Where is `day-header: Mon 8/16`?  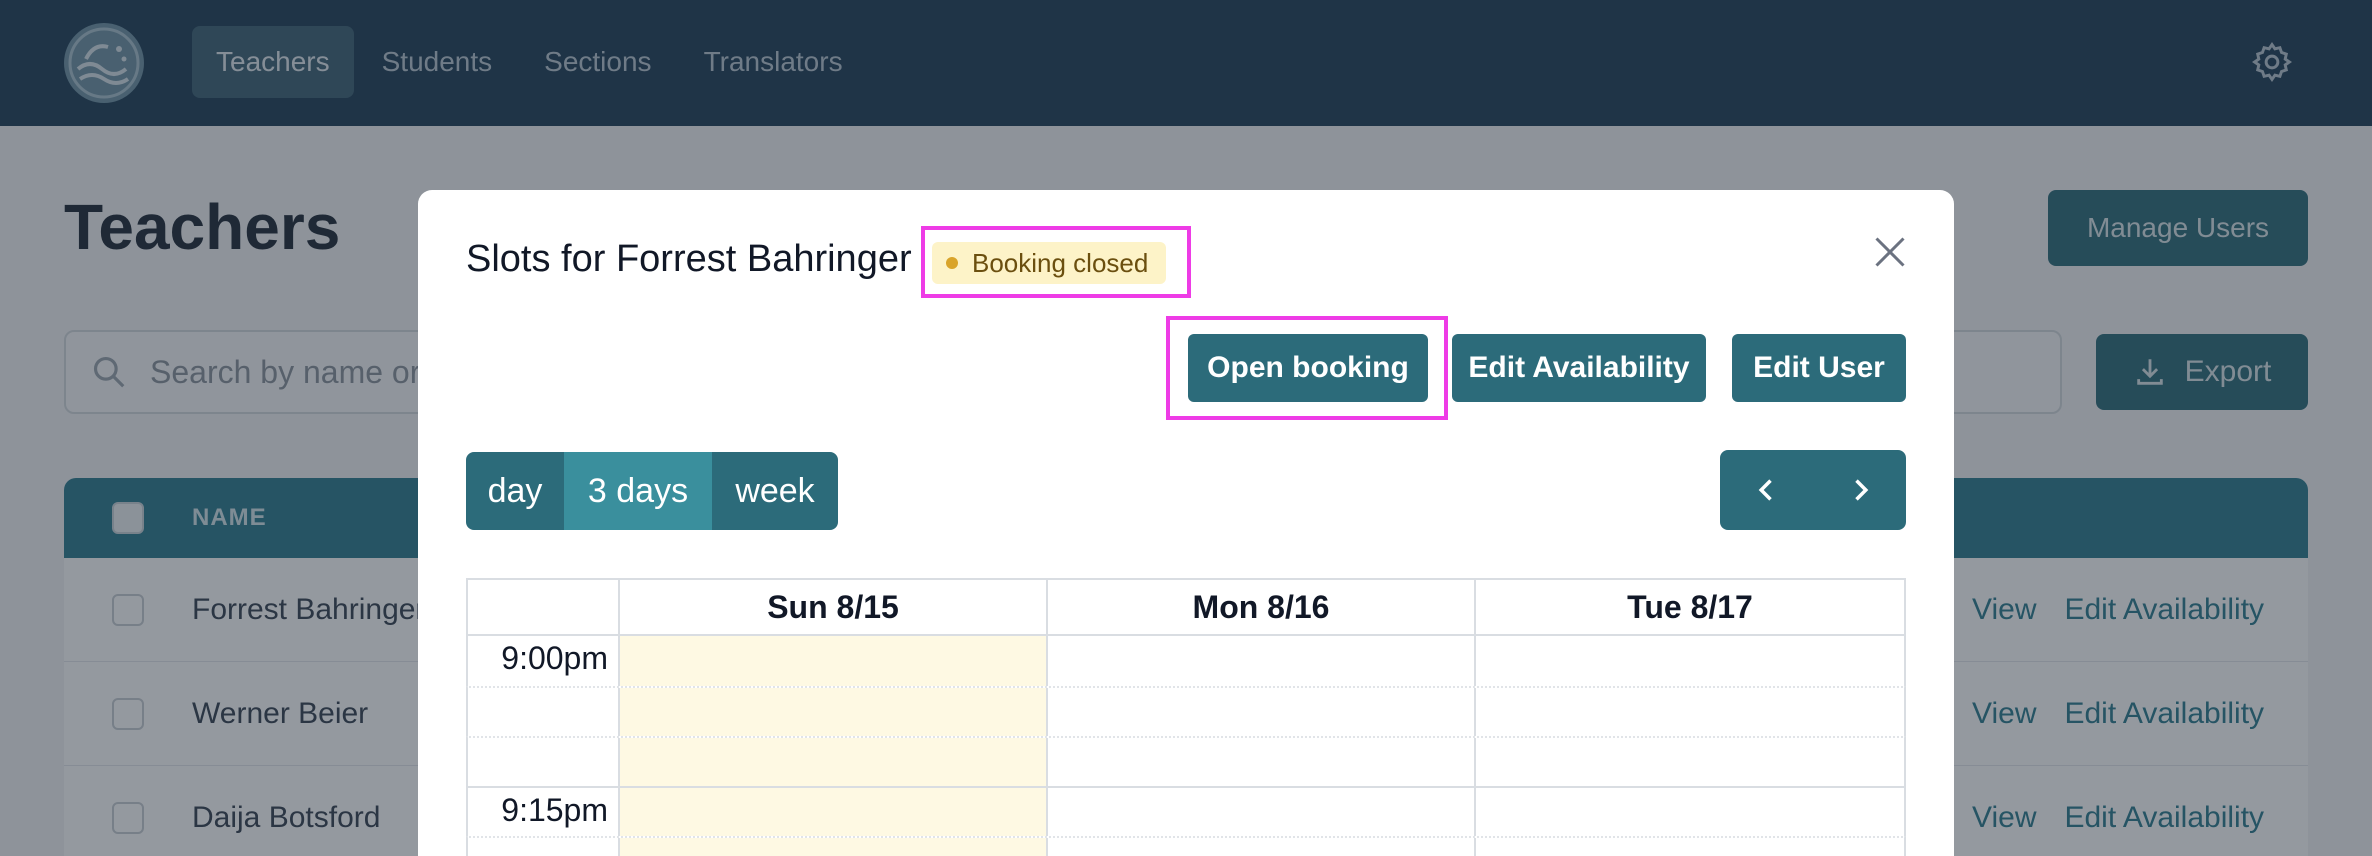 day-header: Mon 8/16 is located at coordinates (1262, 607).